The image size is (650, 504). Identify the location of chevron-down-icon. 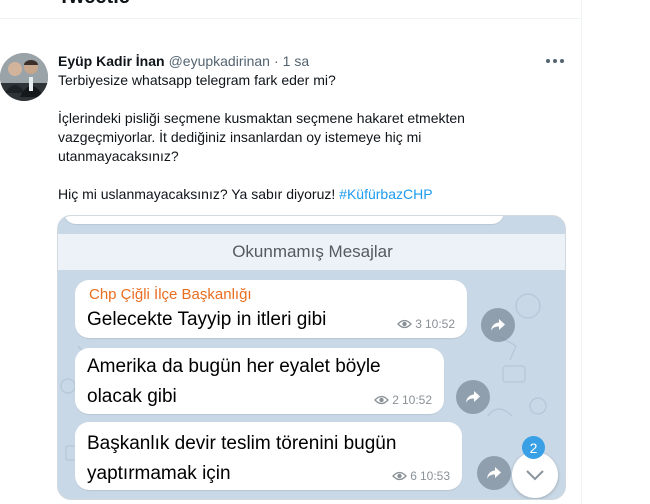
(535, 475).